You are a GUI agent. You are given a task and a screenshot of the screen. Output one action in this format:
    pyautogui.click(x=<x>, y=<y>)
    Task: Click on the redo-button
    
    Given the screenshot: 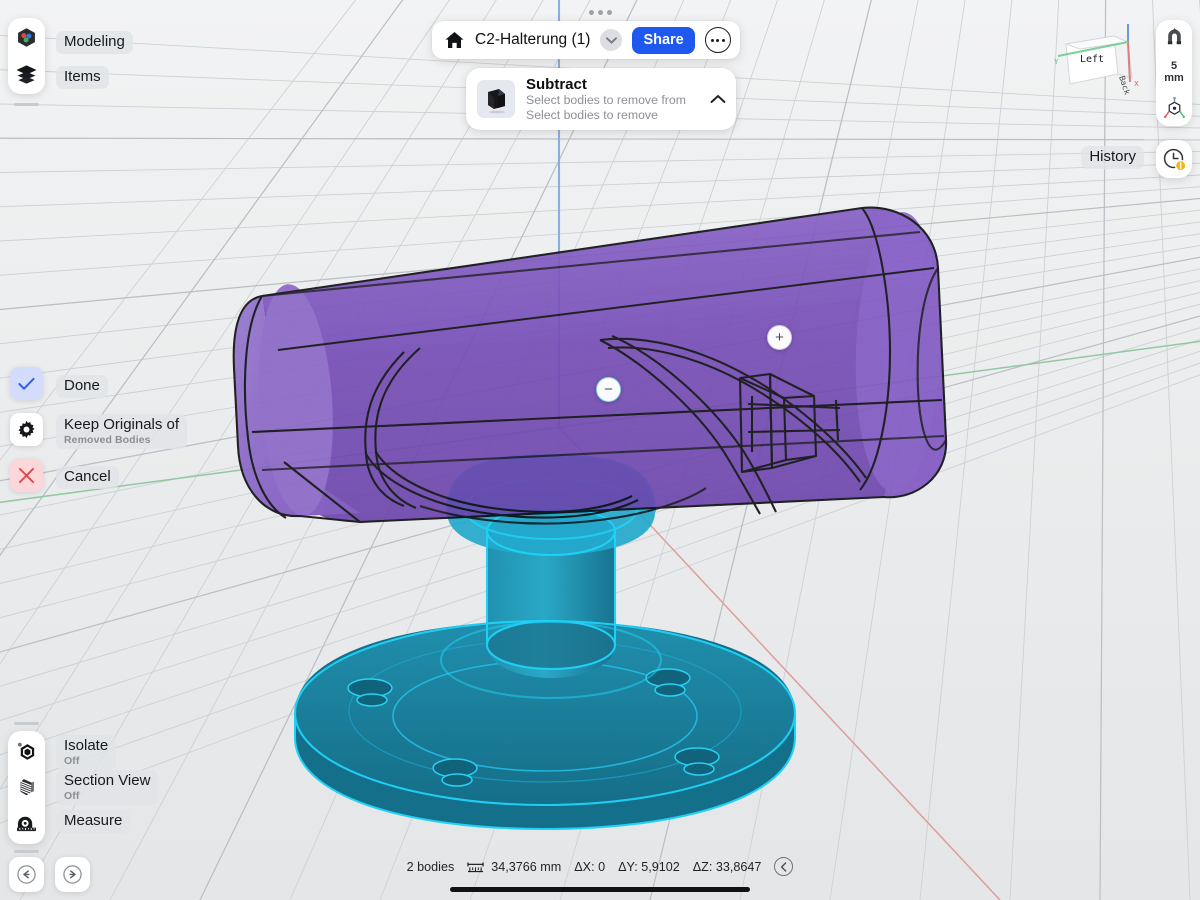 What is the action you would take?
    pyautogui.click(x=72, y=874)
    